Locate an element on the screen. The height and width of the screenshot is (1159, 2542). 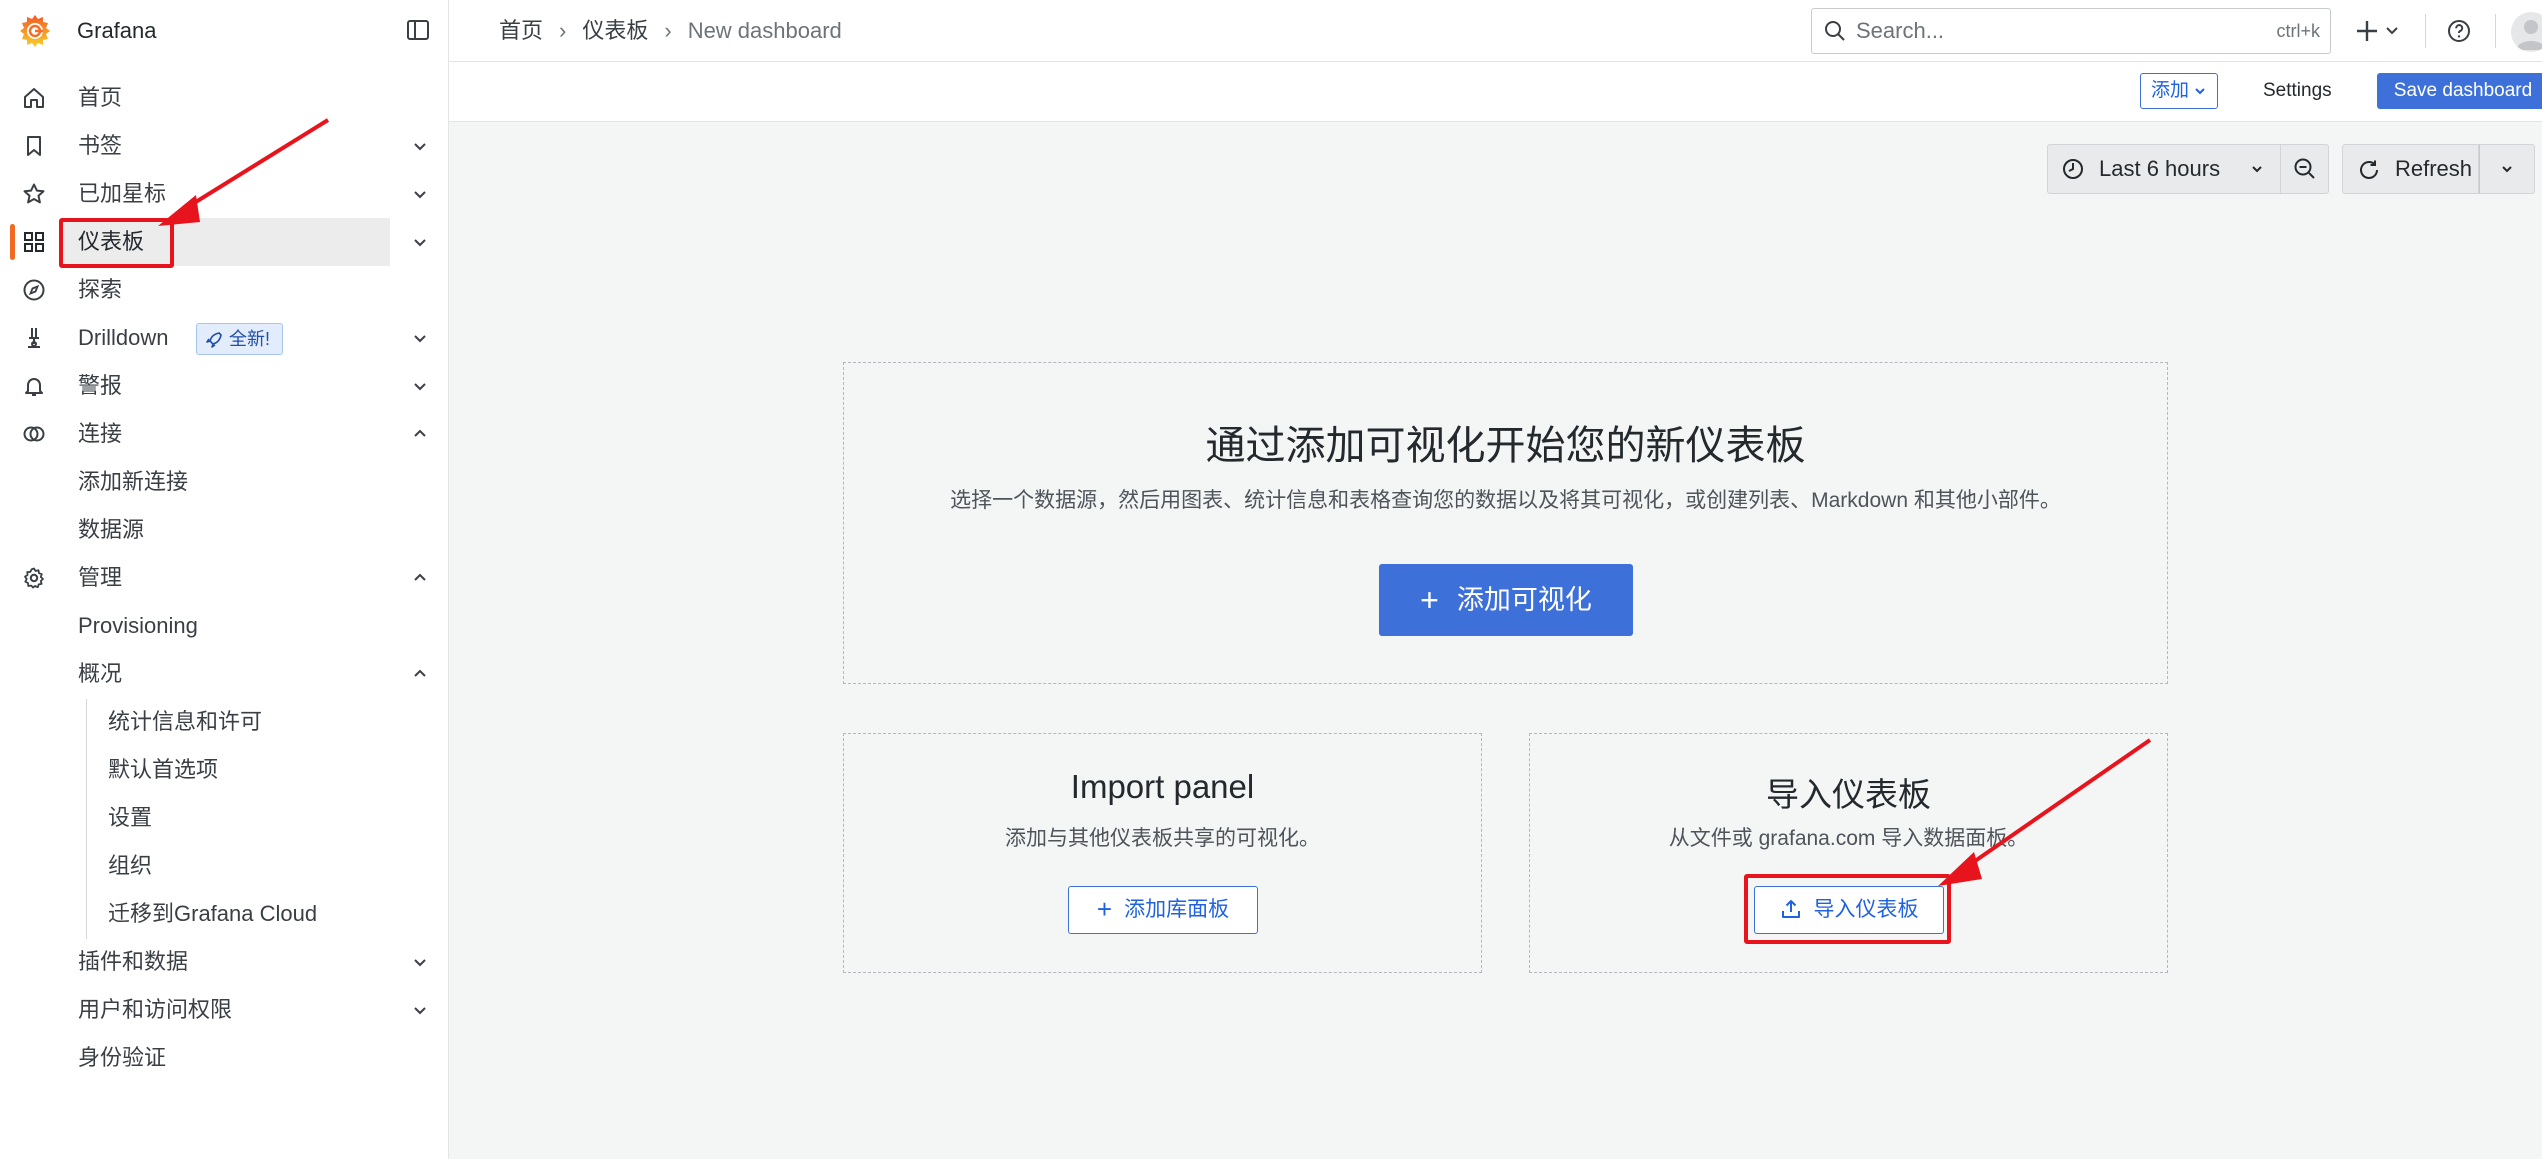
sidebar-item-drilldown: Drilldown 全新! is located at coordinates (224, 338).